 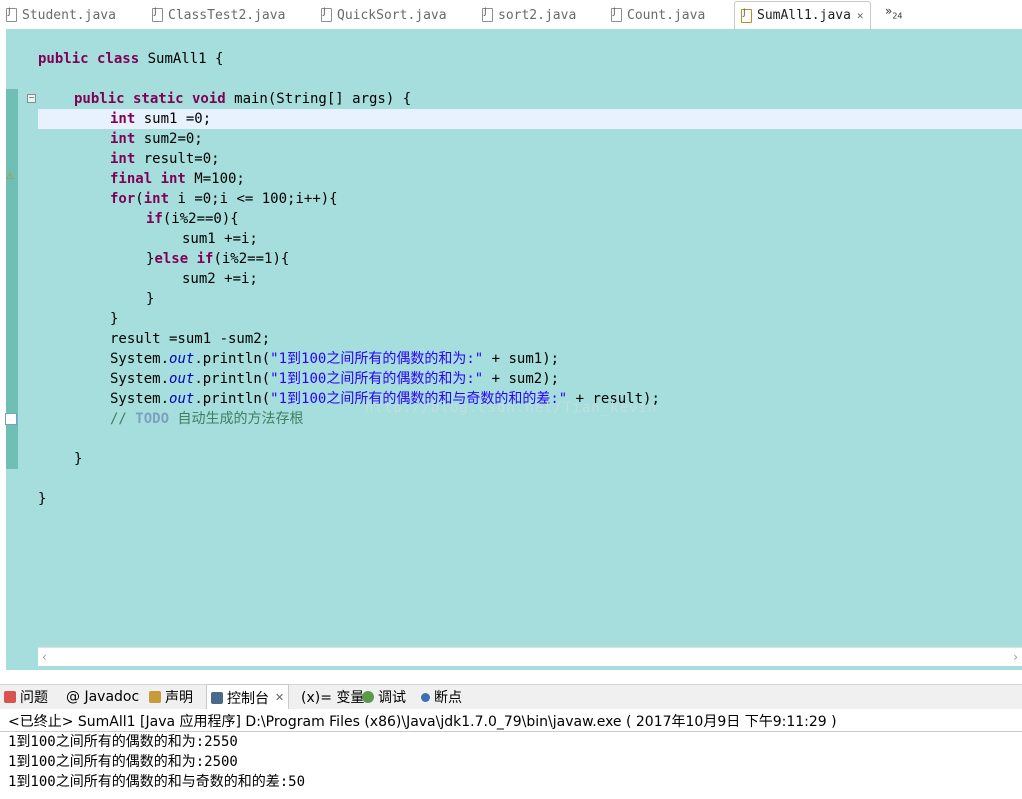 What do you see at coordinates (1015, 657) in the screenshot?
I see `scroll-right-icon: ›` at bounding box center [1015, 657].